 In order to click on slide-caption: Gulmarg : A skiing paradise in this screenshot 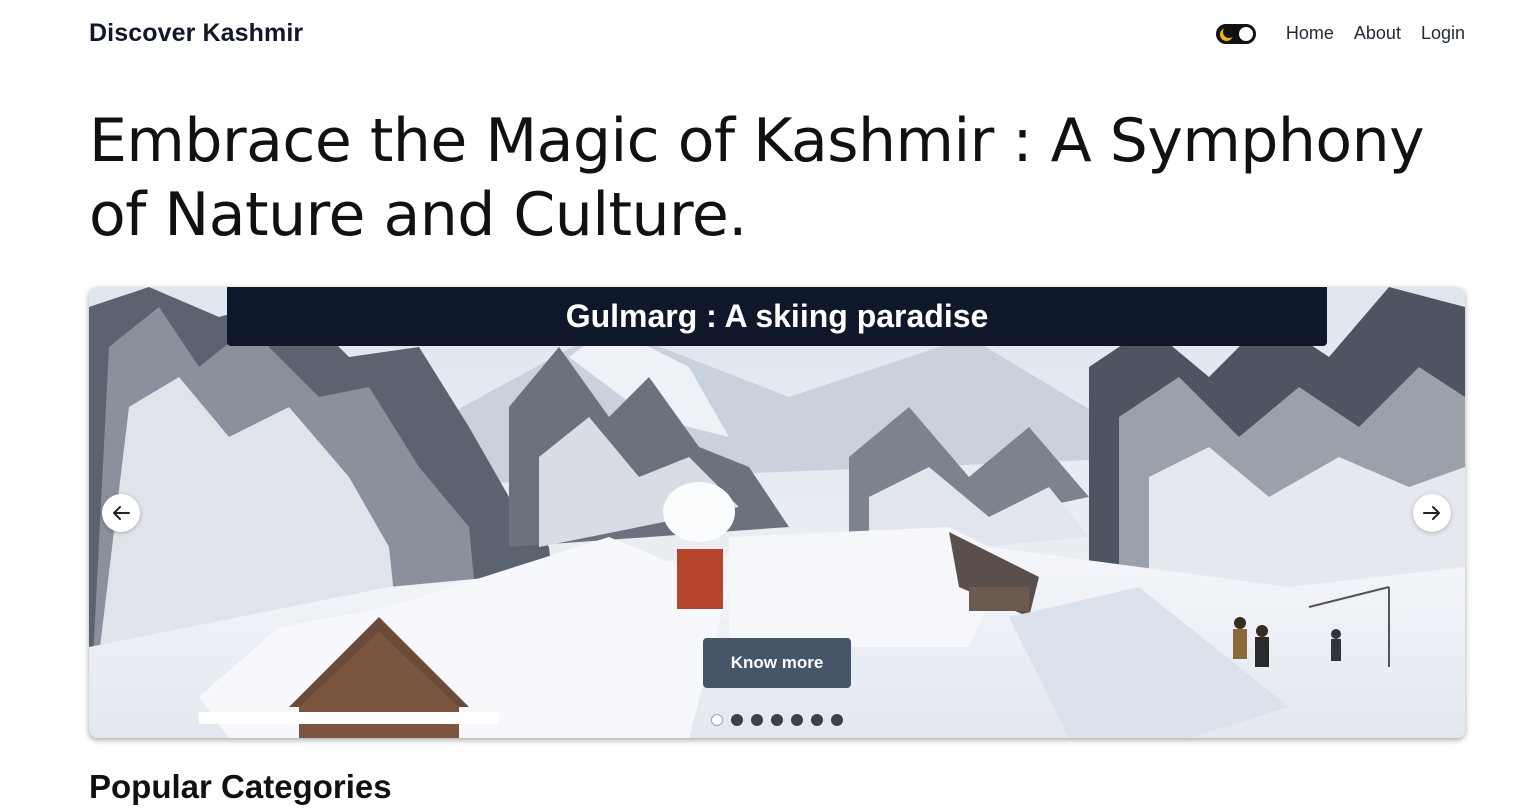, I will do `click(777, 316)`.